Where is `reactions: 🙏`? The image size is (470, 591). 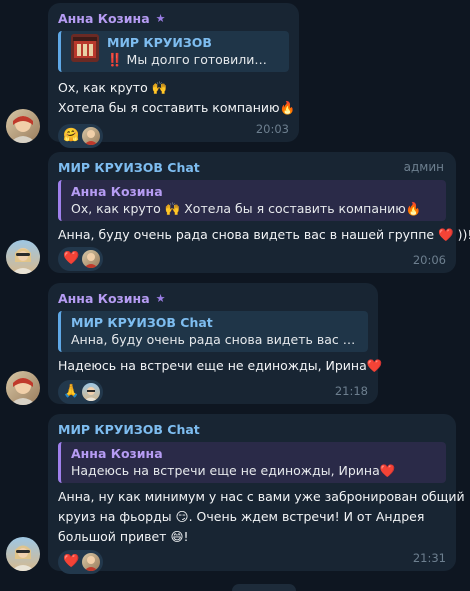
reactions: 🙏 is located at coordinates (213, 392).